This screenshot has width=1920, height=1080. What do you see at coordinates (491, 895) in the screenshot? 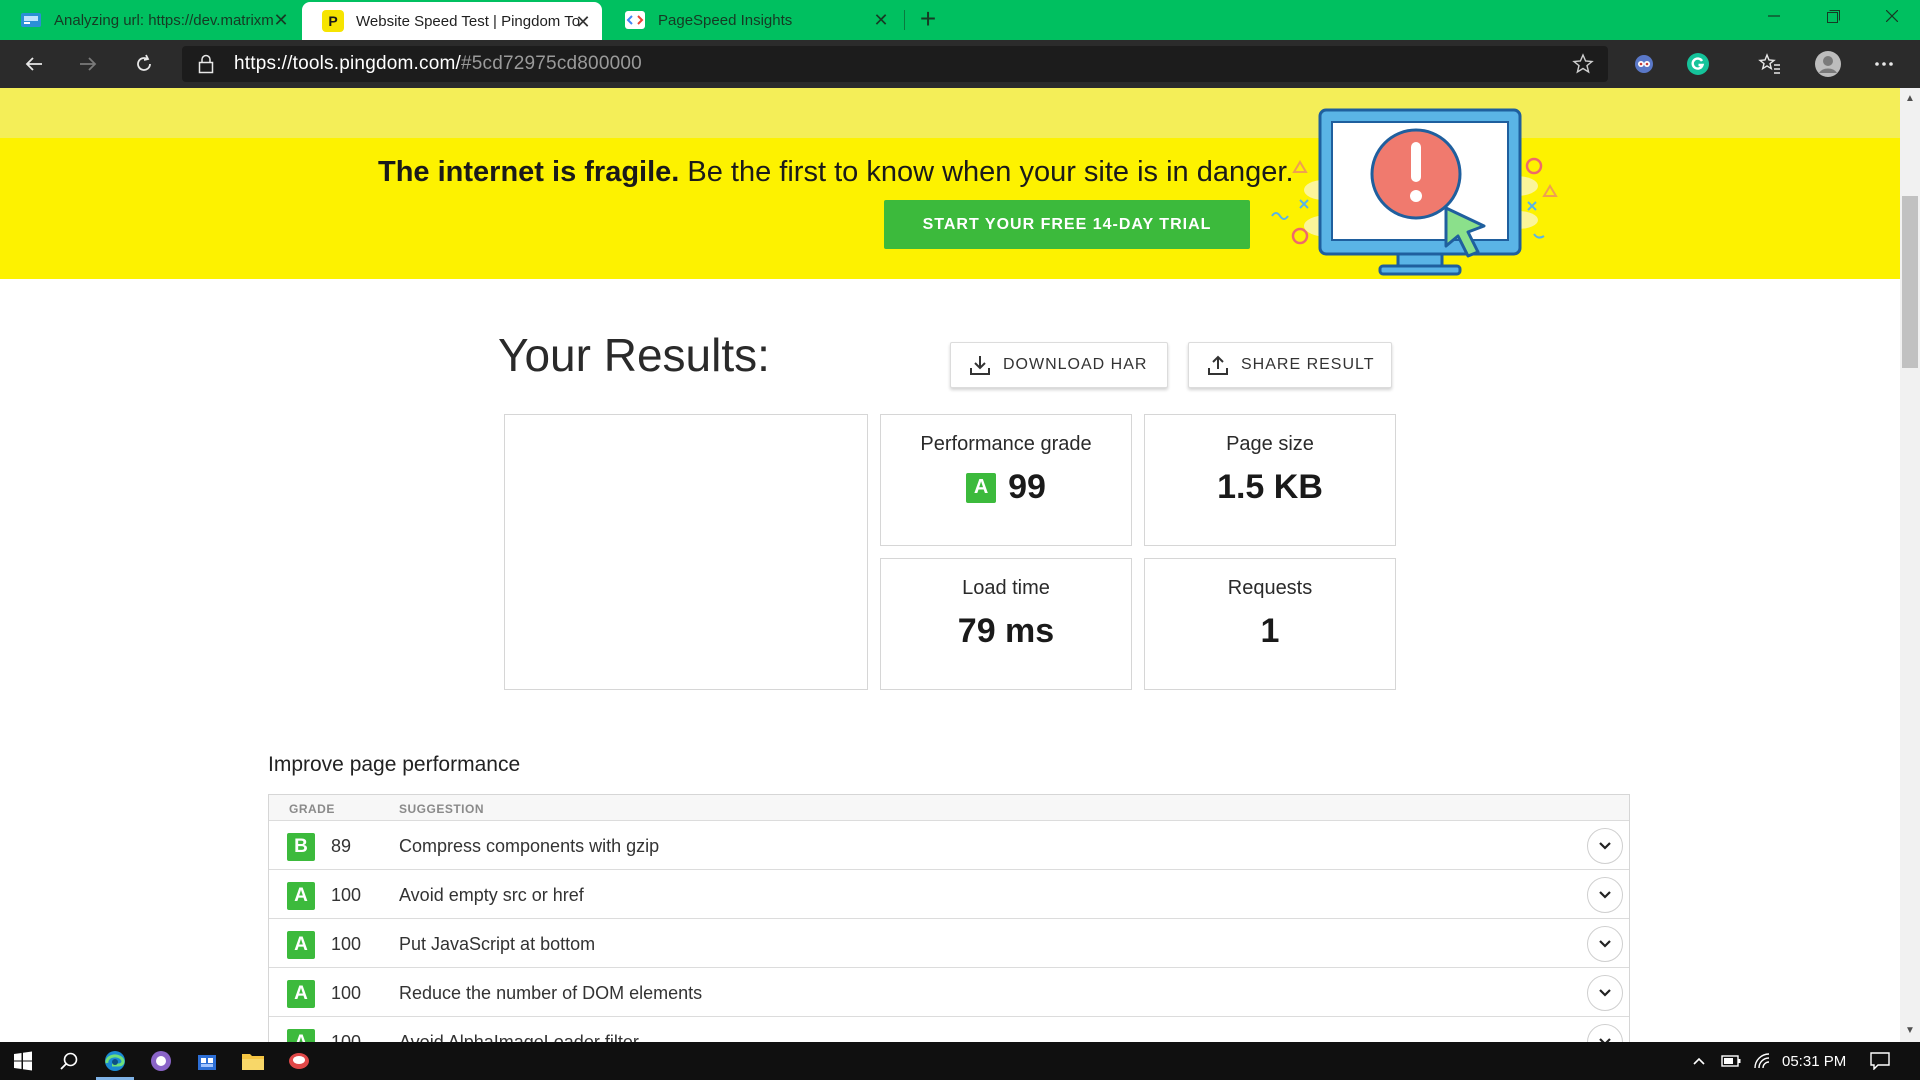
I see `suggestion-text: Avoid empty src or href` at bounding box center [491, 895].